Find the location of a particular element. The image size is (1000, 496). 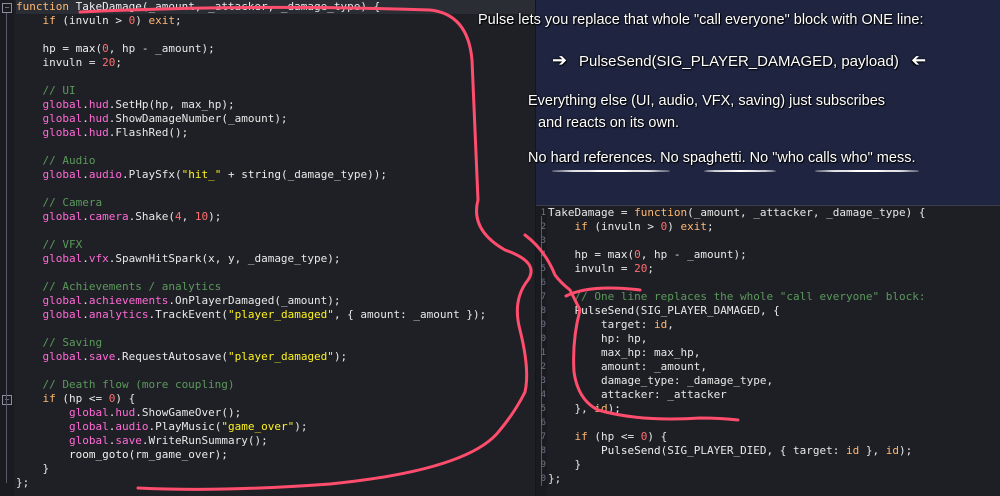

code-token: ); is located at coordinates (340, 356).